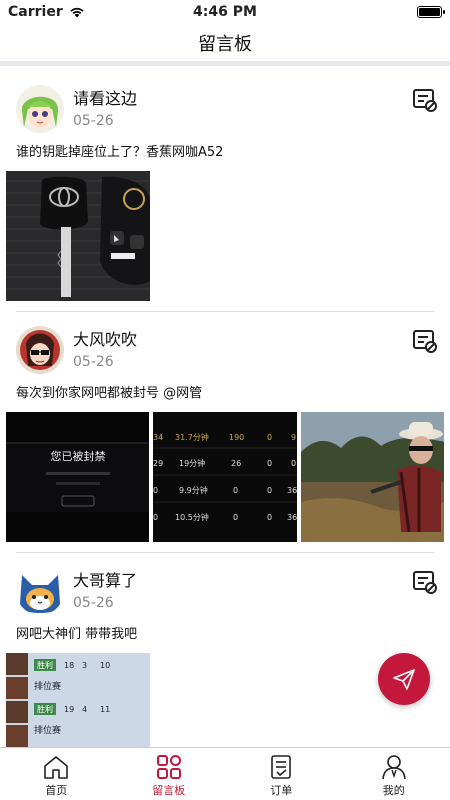  I want to click on home-icon, so click(56, 767).